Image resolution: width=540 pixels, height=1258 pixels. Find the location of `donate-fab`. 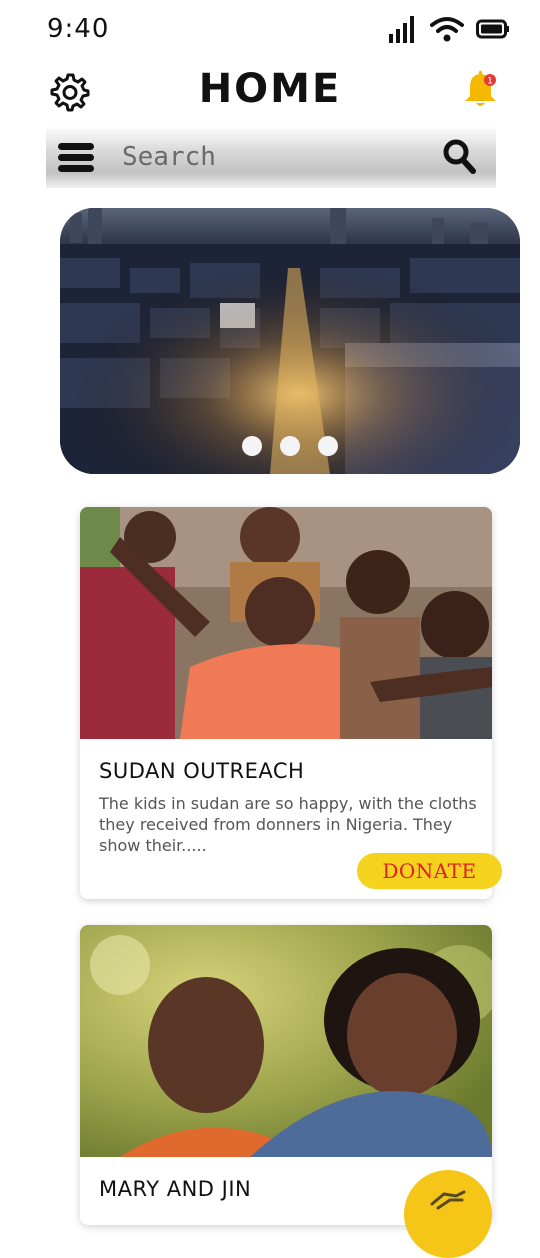

donate-fab is located at coordinates (448, 1214).